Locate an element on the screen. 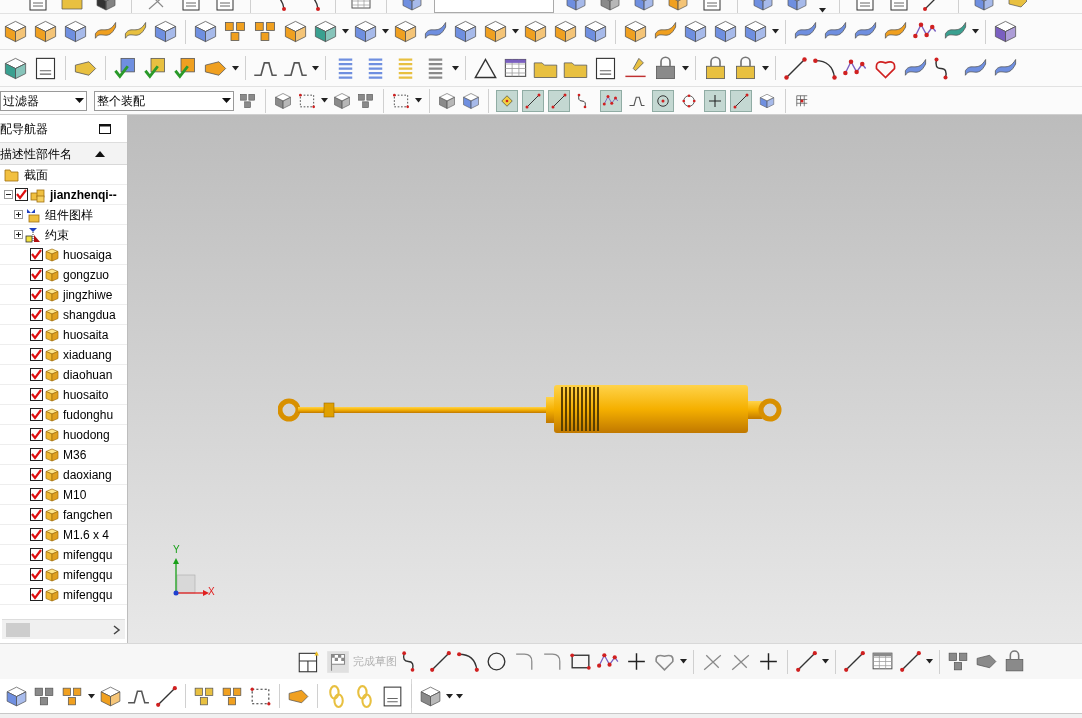  tree-item: fangchen is located at coordinates (63, 515).